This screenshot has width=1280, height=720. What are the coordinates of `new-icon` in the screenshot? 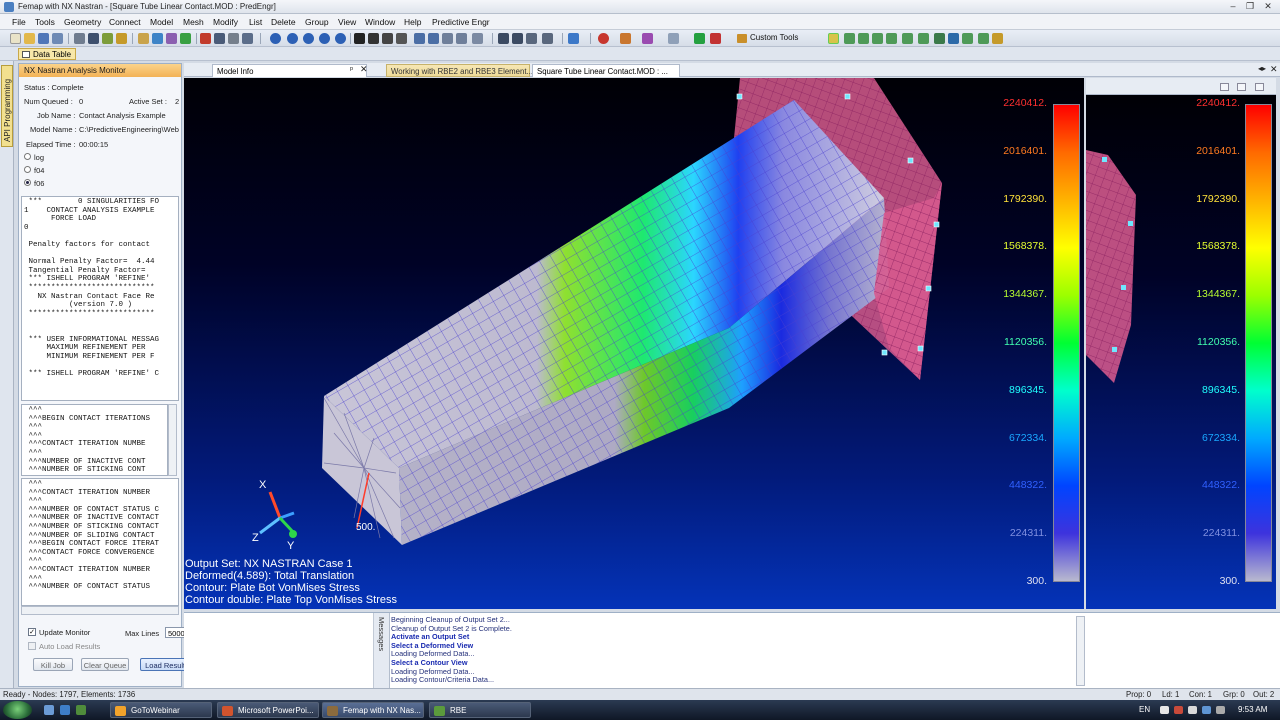 It's located at (15, 38).